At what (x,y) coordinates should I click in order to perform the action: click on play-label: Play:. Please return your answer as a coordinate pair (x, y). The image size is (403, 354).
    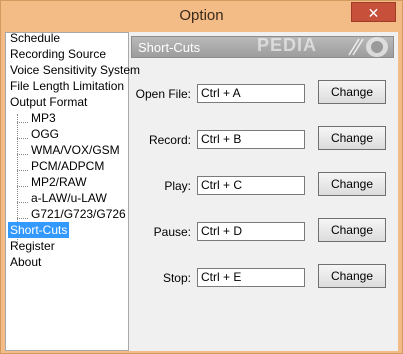
    Looking at the image, I should click on (177, 186).